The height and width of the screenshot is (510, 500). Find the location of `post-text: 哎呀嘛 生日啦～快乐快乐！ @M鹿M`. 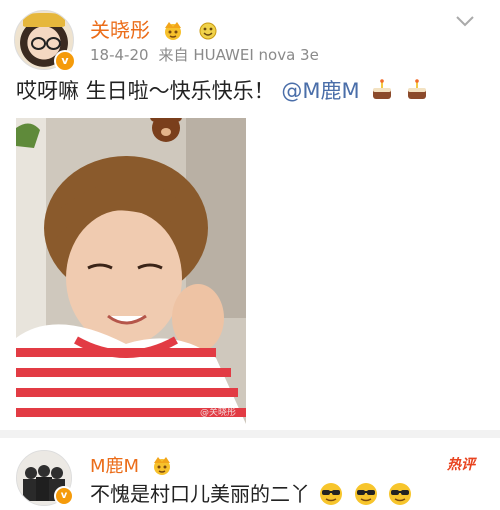

post-text: 哎呀嘛 生日啦～快乐快乐！ @M鹿M is located at coordinates (222, 91).